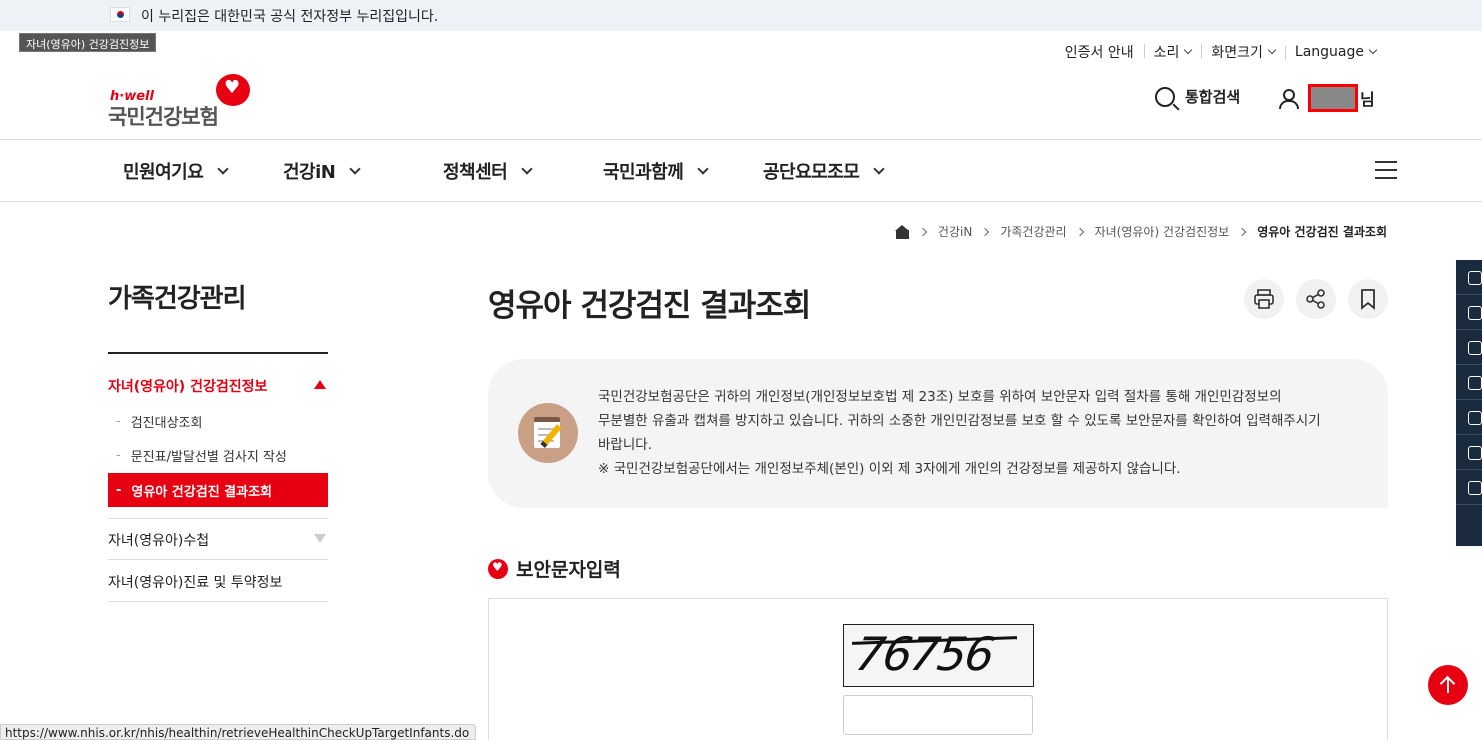 This screenshot has width=1482, height=740. What do you see at coordinates (643, 172) in the screenshot?
I see `gnb-label: 국민과함께` at bounding box center [643, 172].